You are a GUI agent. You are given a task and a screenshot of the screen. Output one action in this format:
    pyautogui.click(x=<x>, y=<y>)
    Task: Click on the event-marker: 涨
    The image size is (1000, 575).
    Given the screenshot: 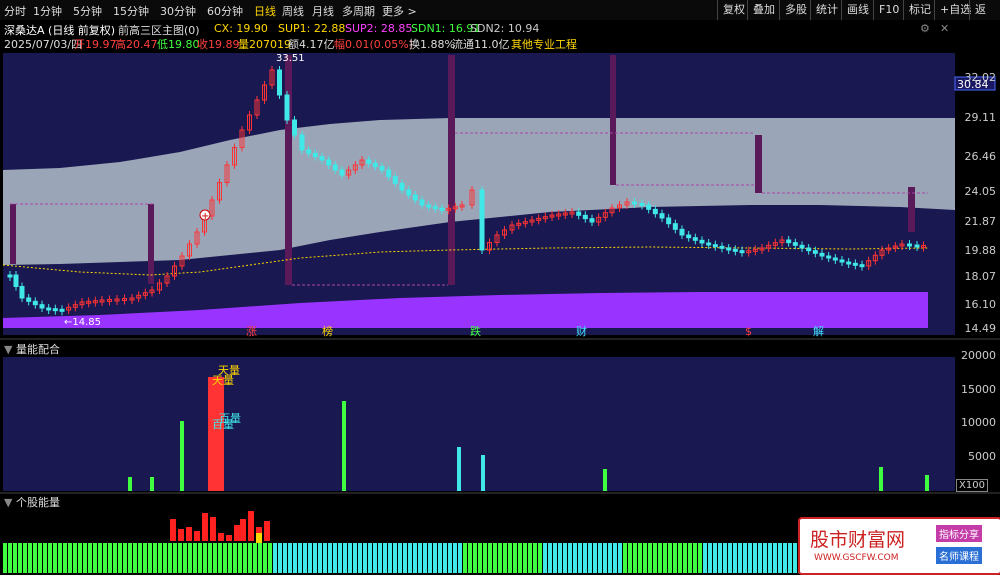 What is the action you would take?
    pyautogui.click(x=251, y=331)
    